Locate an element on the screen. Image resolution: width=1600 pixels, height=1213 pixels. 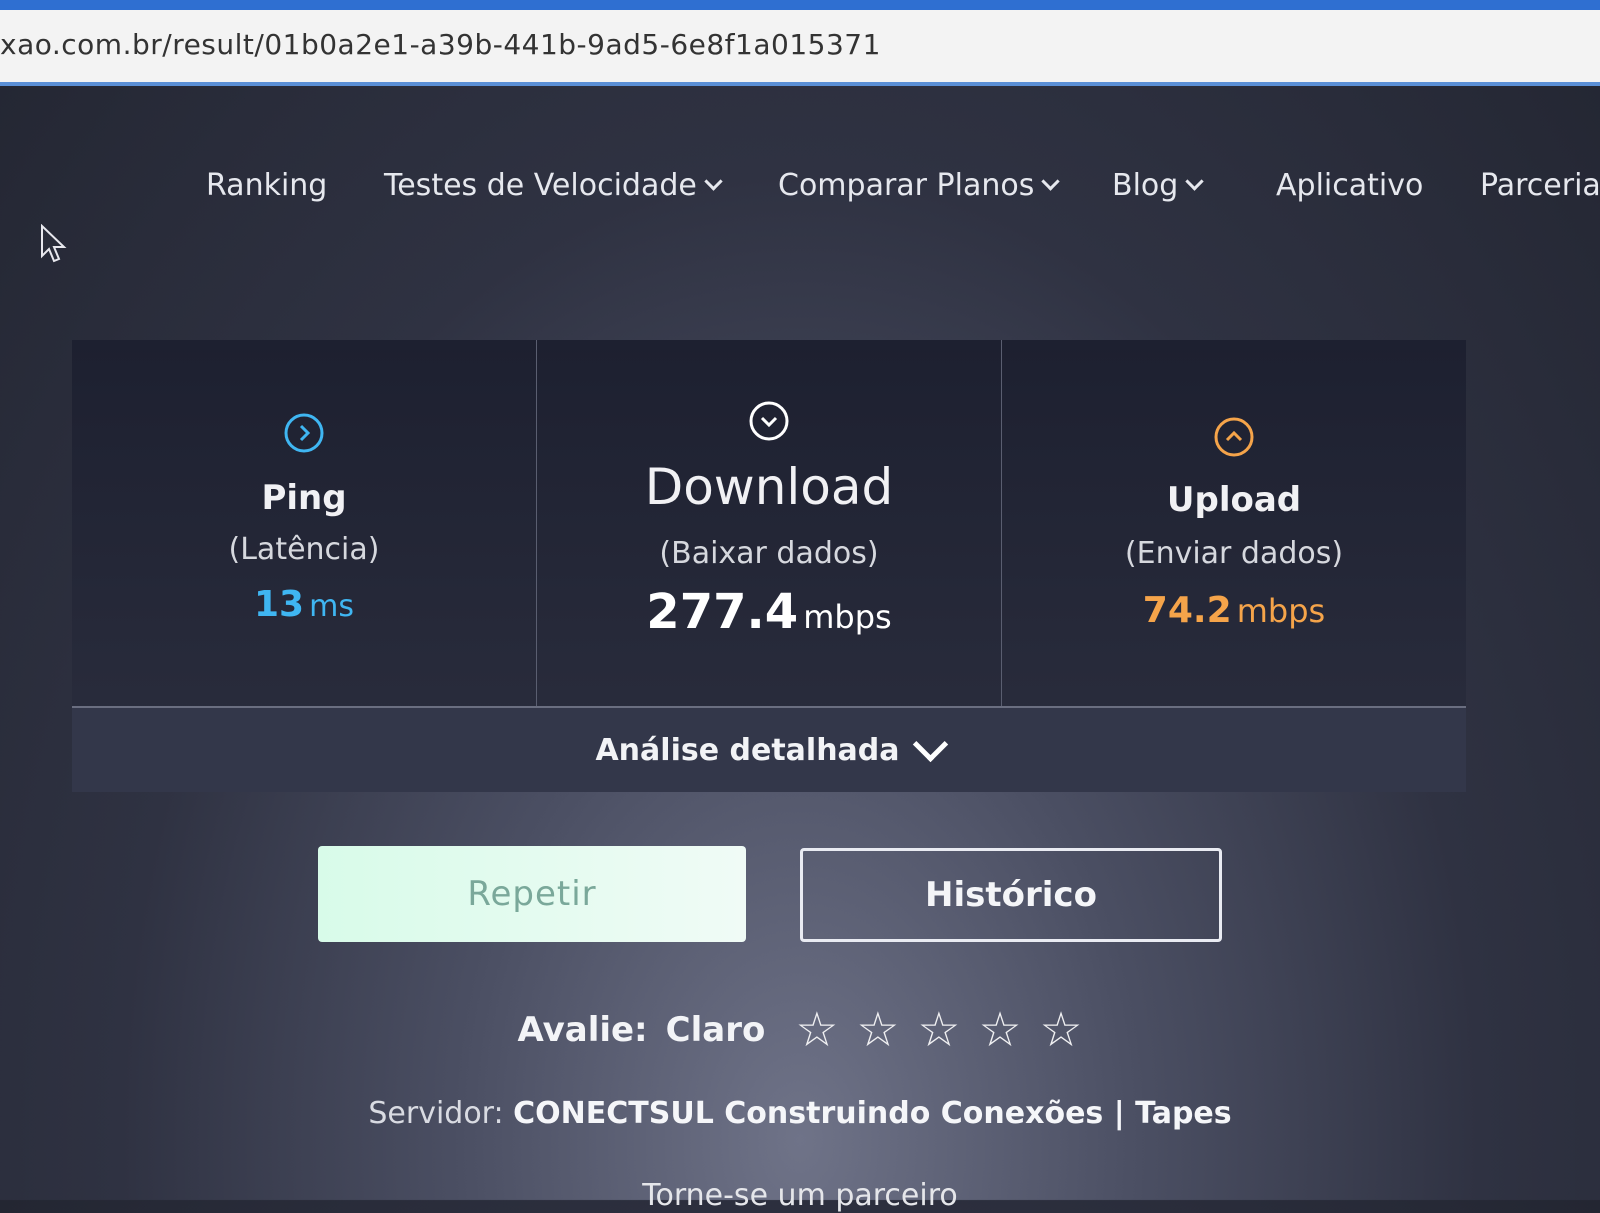
history-button: Histórico is located at coordinates (1011, 895).